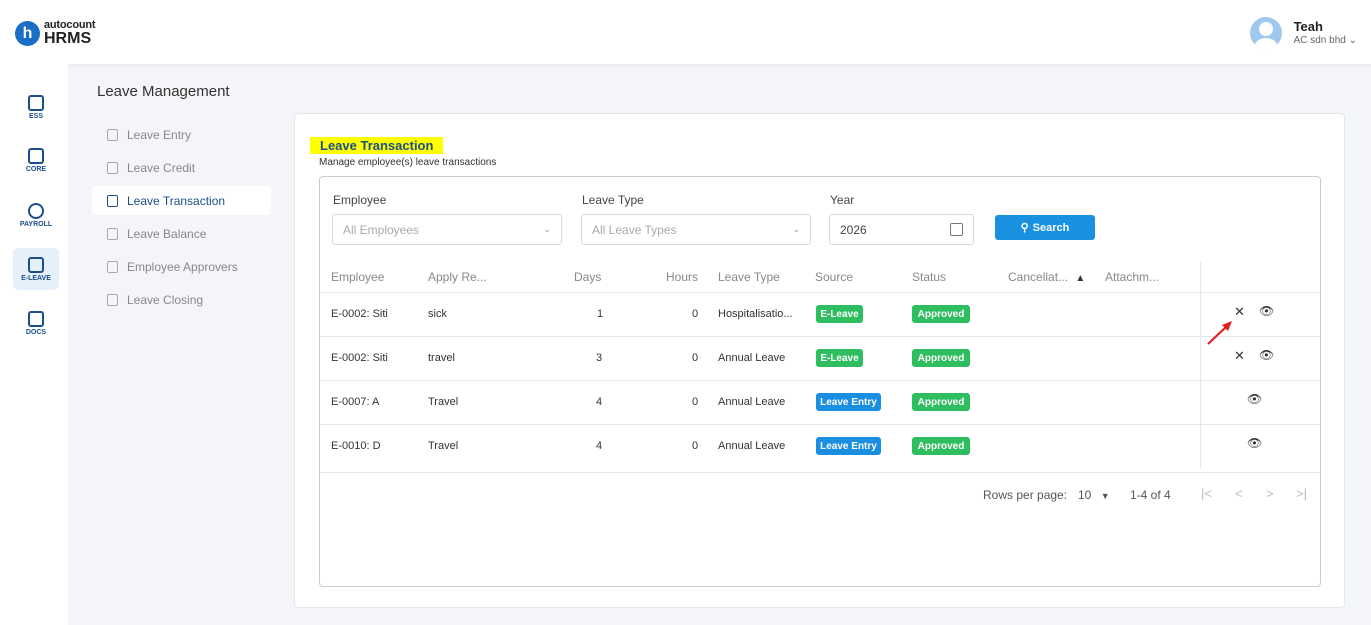  What do you see at coordinates (1094, 495) in the screenshot?
I see `rows-per-page-select: 10 ▼` at bounding box center [1094, 495].